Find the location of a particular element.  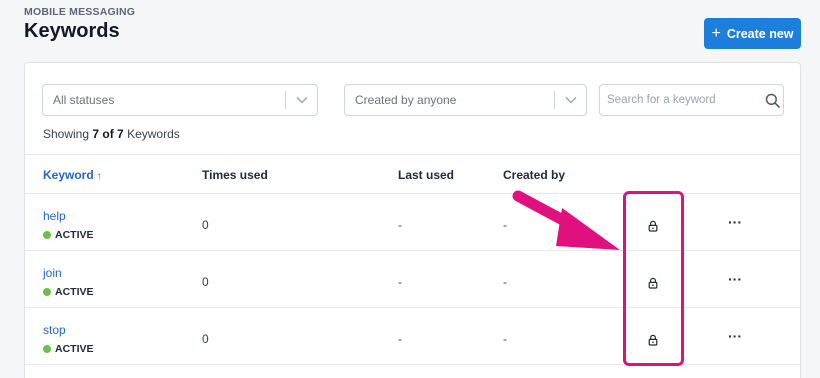

column-header-keyword: Keyword ↑ is located at coordinates (72, 175).